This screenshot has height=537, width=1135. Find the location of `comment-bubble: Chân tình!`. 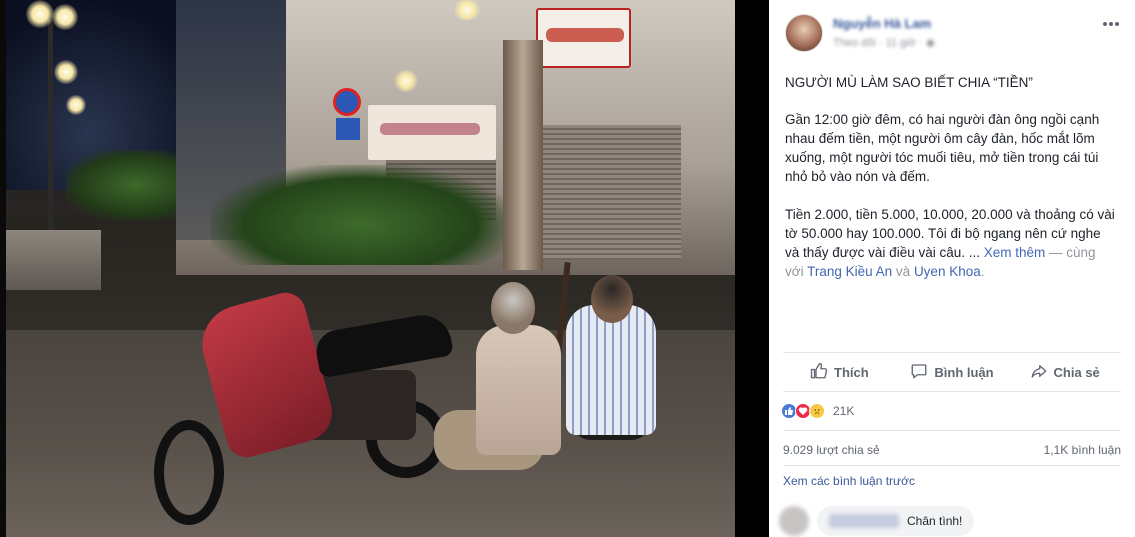

comment-bubble: Chân tình! is located at coordinates (896, 521).